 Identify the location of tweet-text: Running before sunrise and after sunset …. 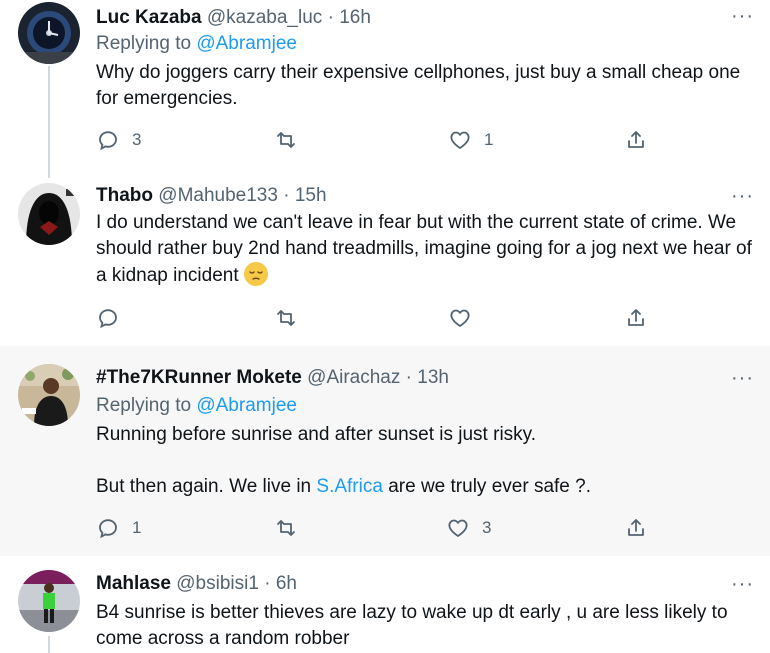
(426, 461).